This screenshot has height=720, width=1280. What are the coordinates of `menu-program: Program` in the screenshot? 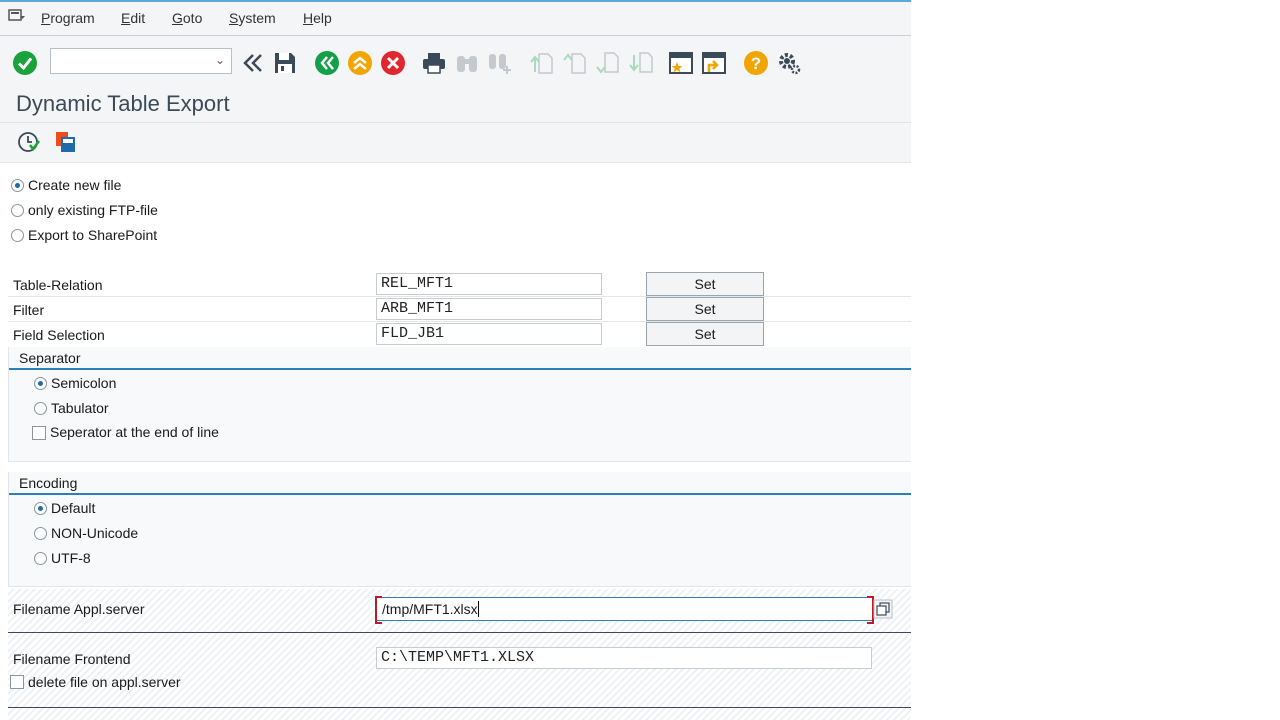 It's located at (68, 18).